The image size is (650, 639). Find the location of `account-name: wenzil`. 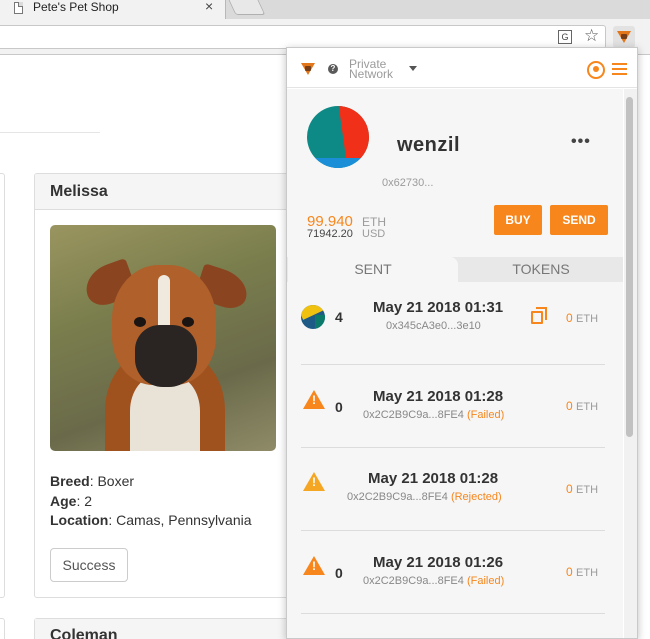

account-name: wenzil is located at coordinates (429, 145).